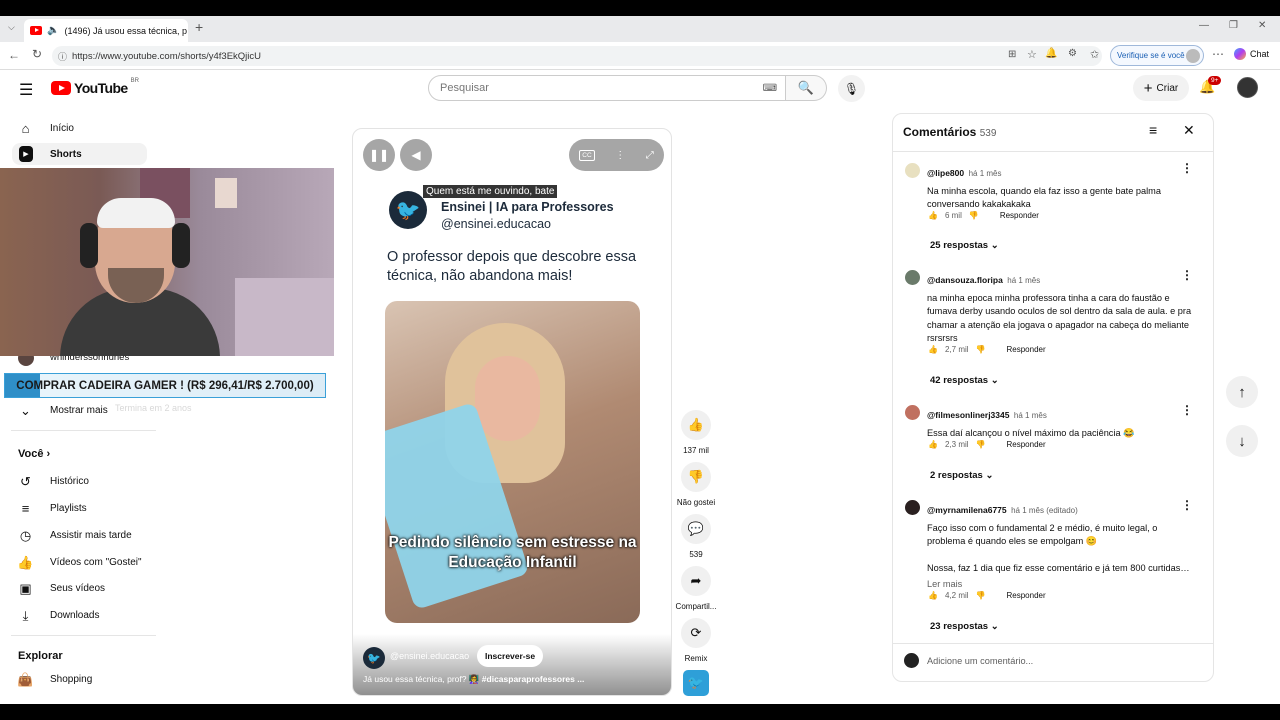 Image resolution: width=1280 pixels, height=720 pixels. I want to click on more-options-icon: ⋮, so click(620, 155).